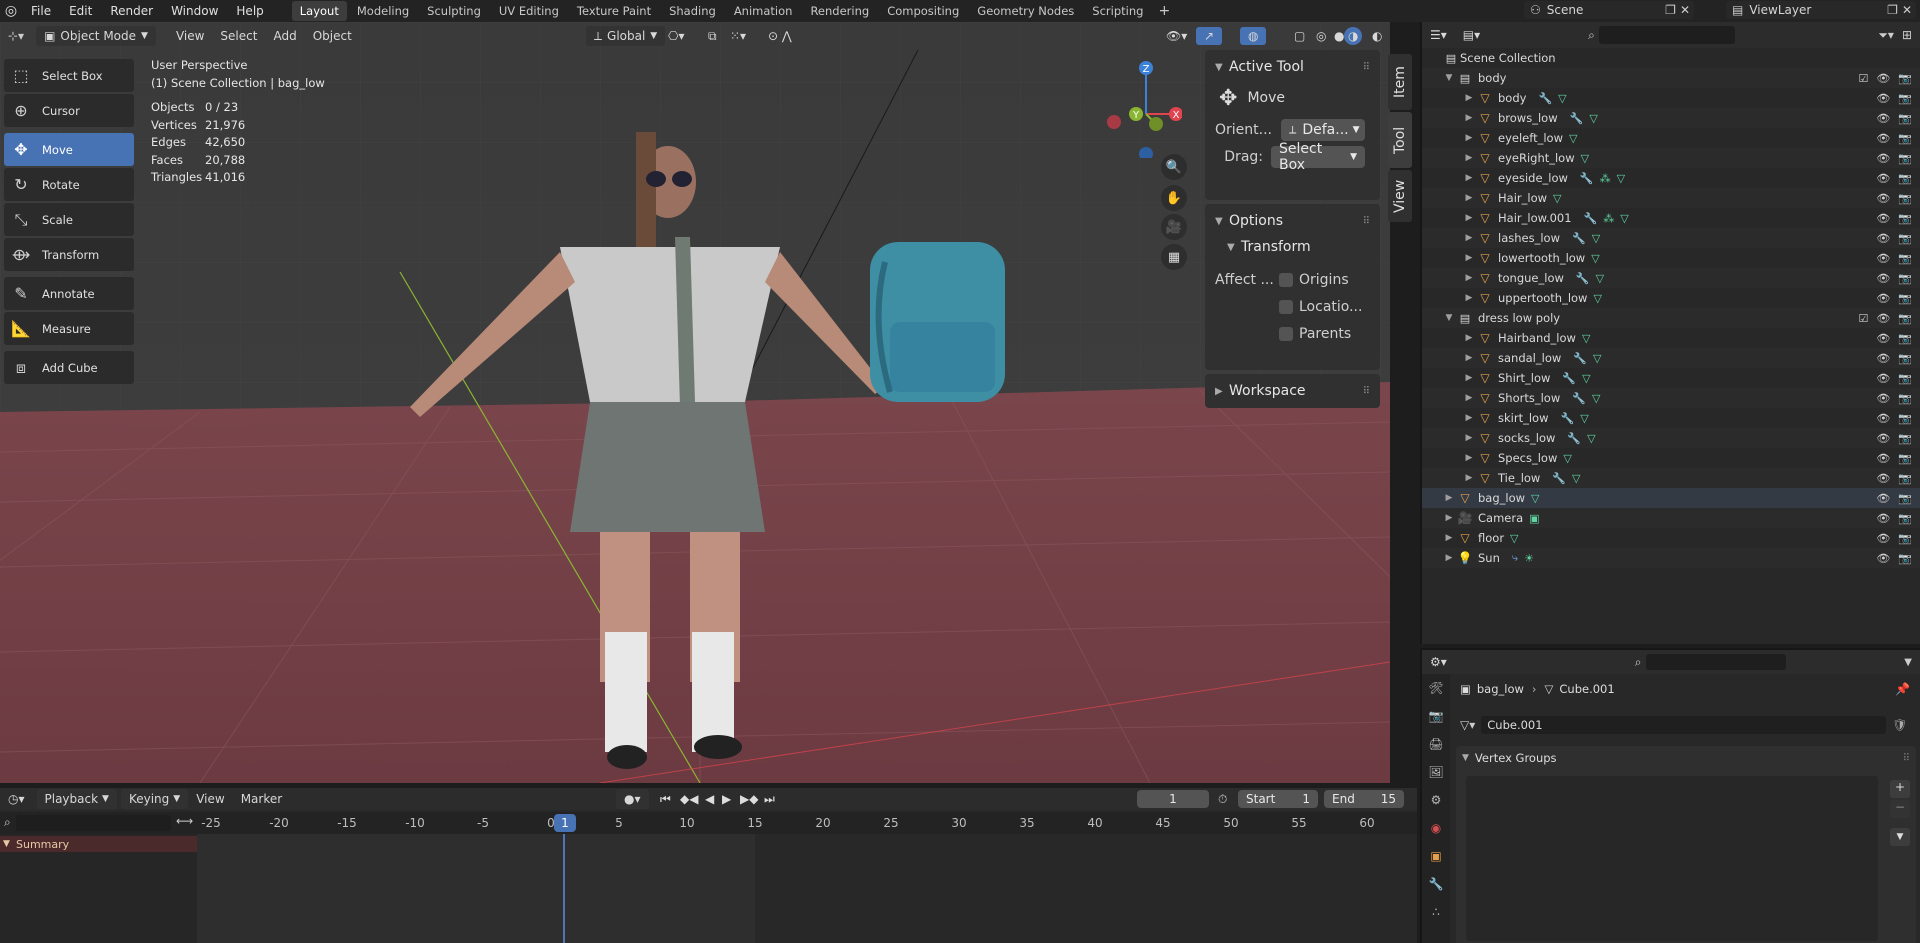 The height and width of the screenshot is (943, 1920). What do you see at coordinates (1438, 662) in the screenshot?
I see `editor-type-button: ⚙▾` at bounding box center [1438, 662].